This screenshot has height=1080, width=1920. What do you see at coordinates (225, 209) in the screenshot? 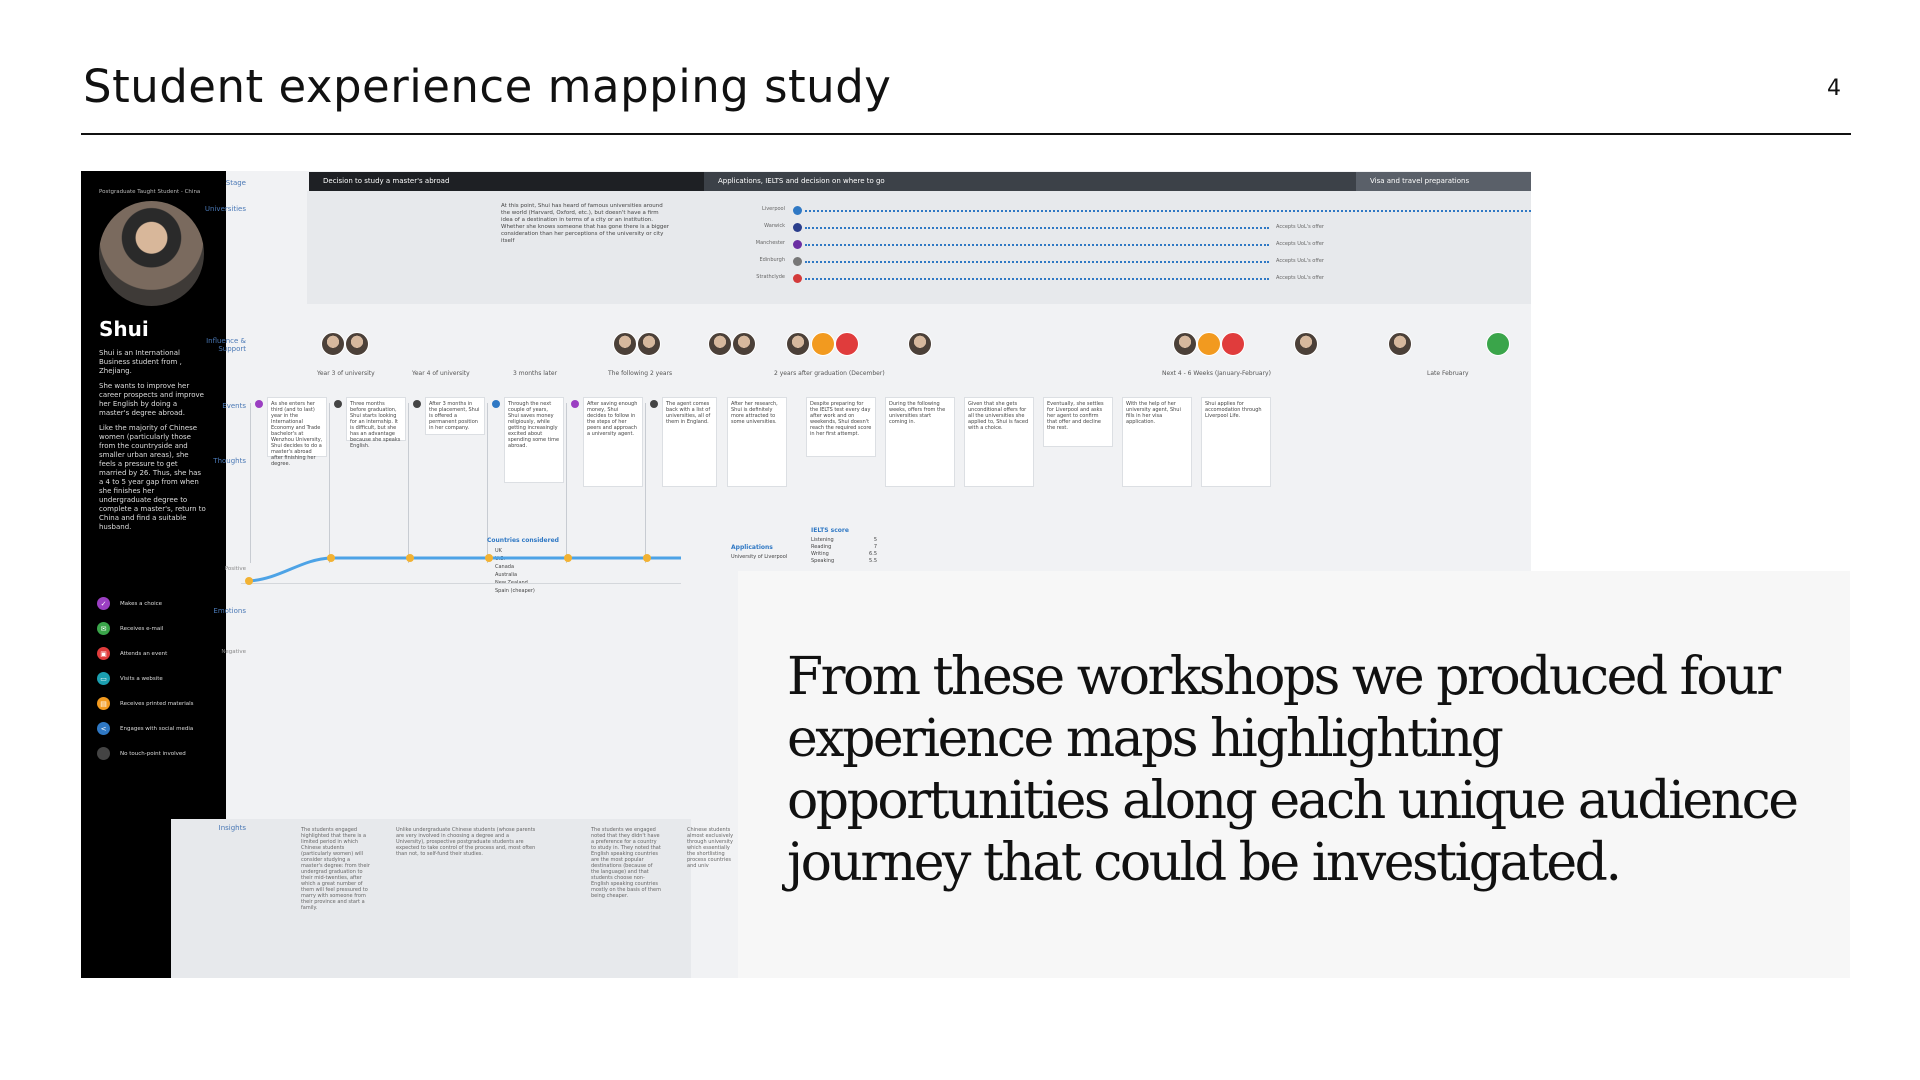
I see `row-label-universities: Universities` at bounding box center [225, 209].